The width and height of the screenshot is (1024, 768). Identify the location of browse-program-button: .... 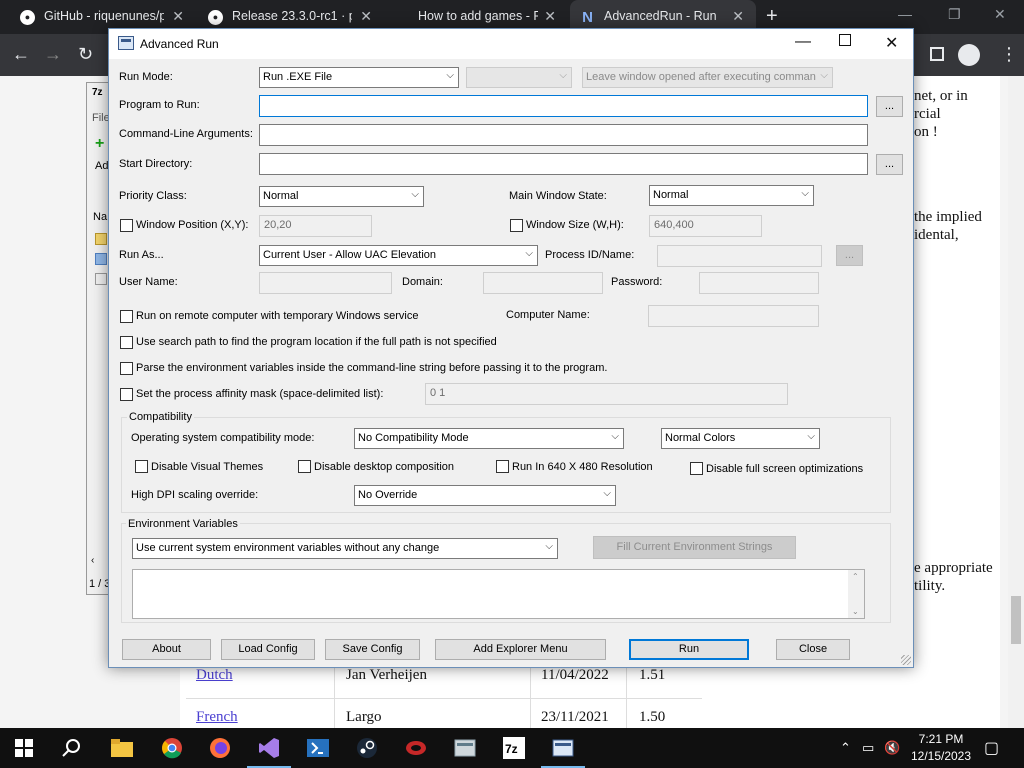
(889, 106).